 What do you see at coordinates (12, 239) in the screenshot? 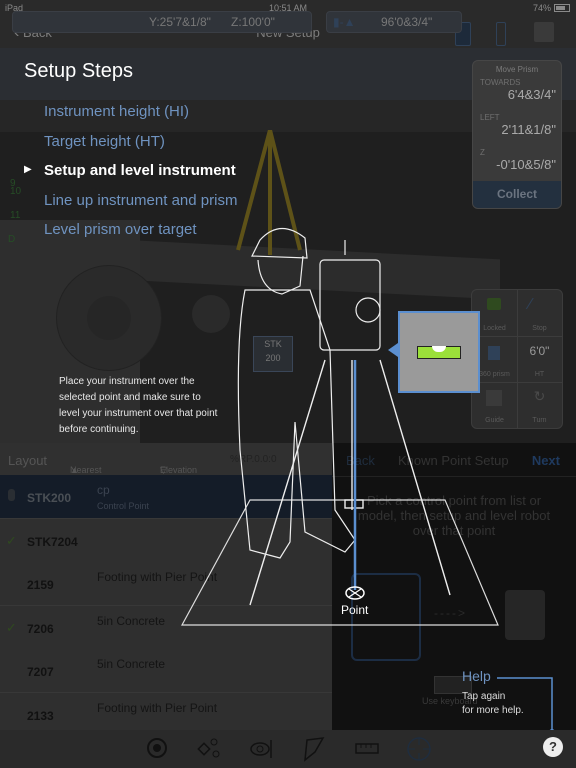
I see `grid-label: D` at bounding box center [12, 239].